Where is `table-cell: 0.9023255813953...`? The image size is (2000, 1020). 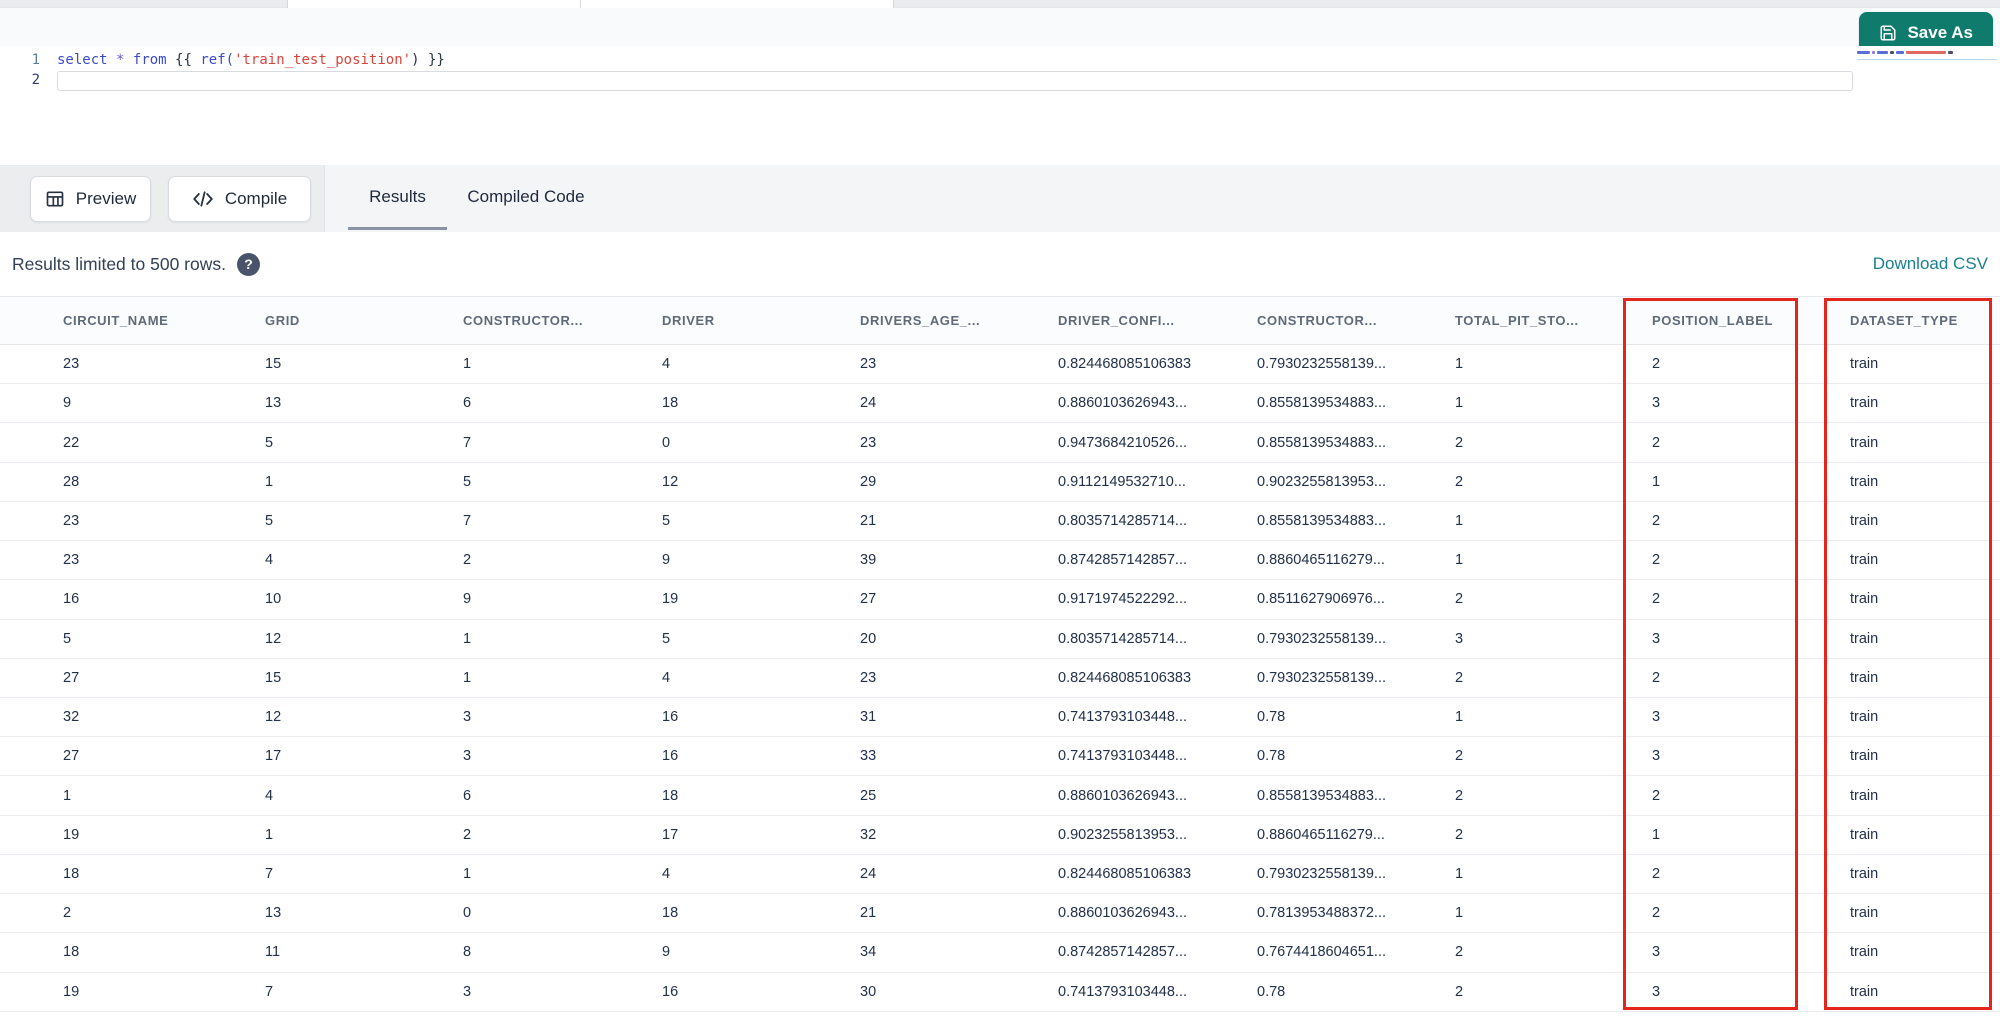 table-cell: 0.9023255813953... is located at coordinates (1123, 834).